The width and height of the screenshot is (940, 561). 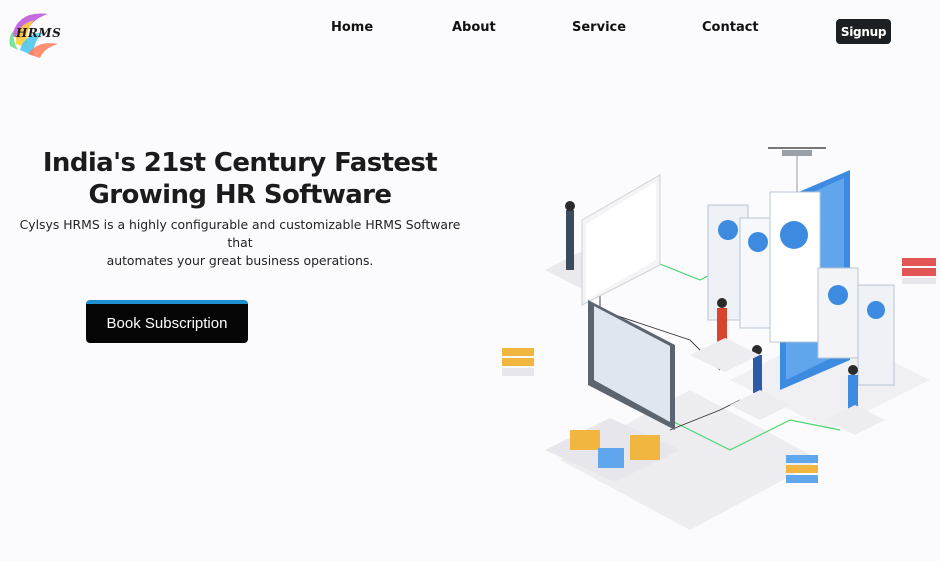 What do you see at coordinates (730, 27) in the screenshot?
I see `nav-contact: Contact` at bounding box center [730, 27].